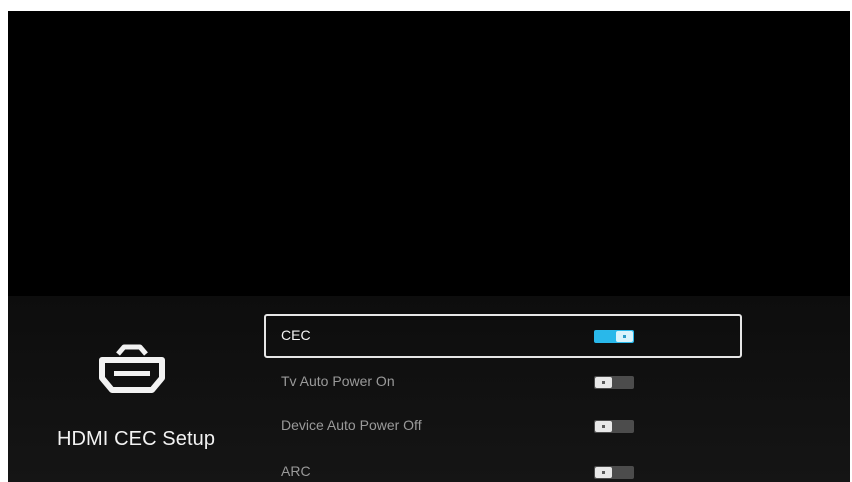 This screenshot has width=852, height=482. I want to click on setting-label-tv-auto-power-on: Tv Auto Power On, so click(338, 381).